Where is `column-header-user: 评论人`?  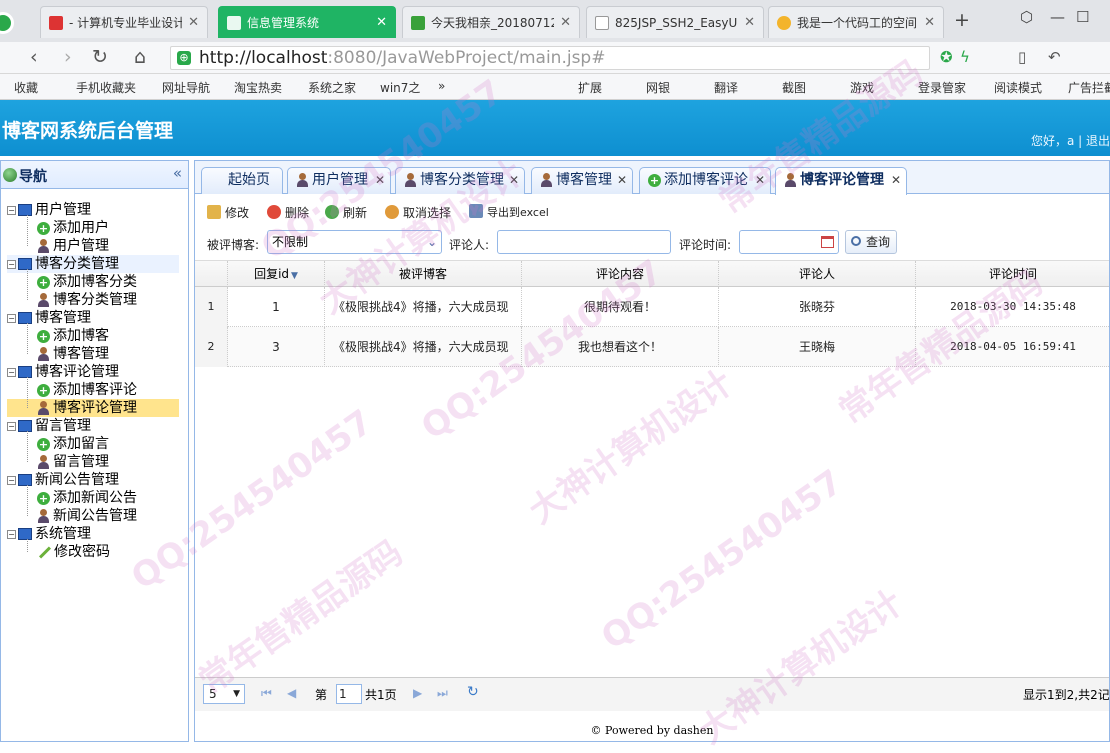
column-header-user: 评论人 is located at coordinates (817, 274).